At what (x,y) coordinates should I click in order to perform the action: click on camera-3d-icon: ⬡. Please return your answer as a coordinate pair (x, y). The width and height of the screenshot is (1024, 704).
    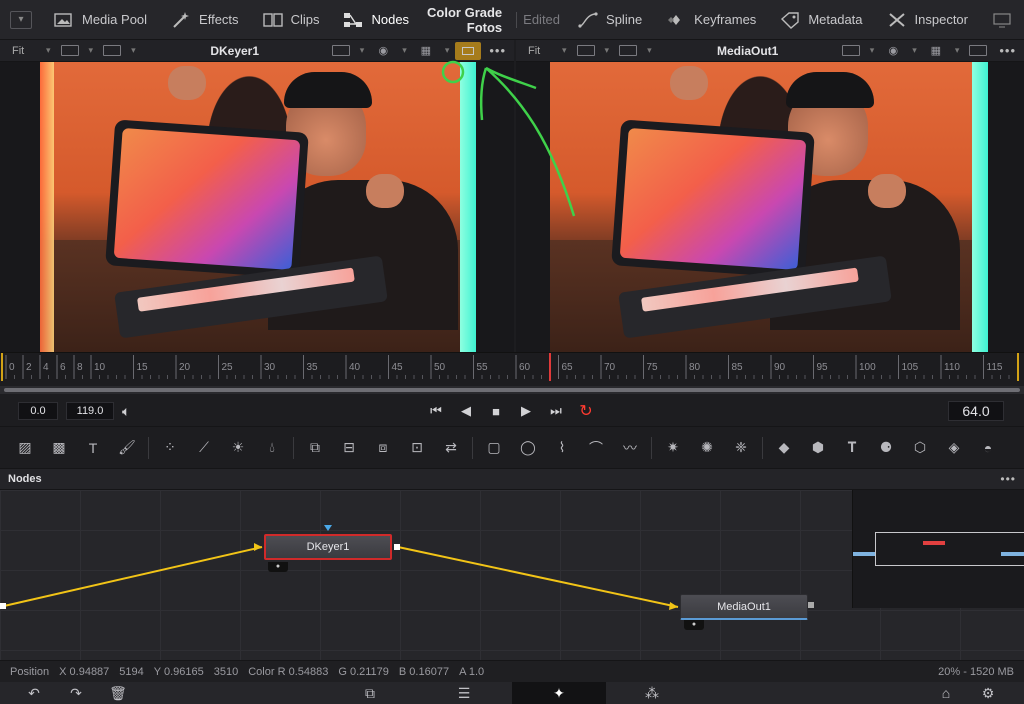
    Looking at the image, I should click on (920, 448).